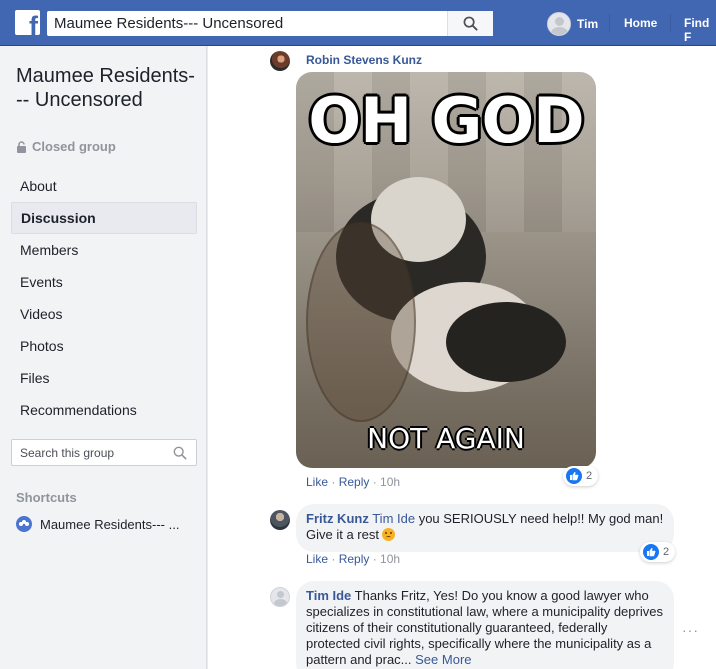 The height and width of the screenshot is (669, 716). What do you see at coordinates (506, 342) in the screenshot?
I see `panda-leg` at bounding box center [506, 342].